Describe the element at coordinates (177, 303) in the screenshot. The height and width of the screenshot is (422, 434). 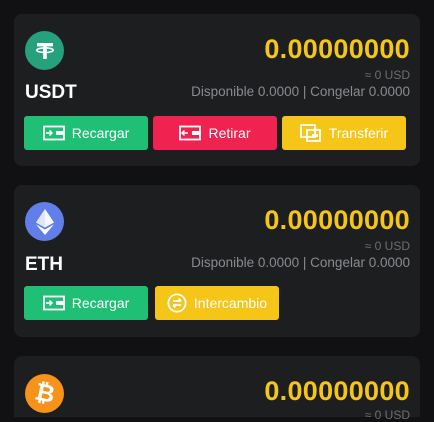
I see `exchange-icon` at that location.